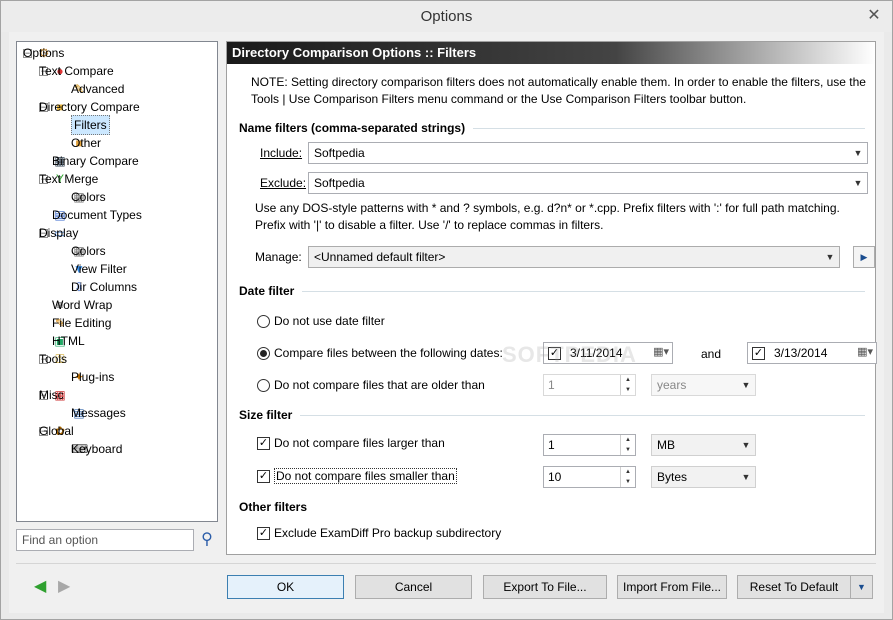  What do you see at coordinates (339, 153) in the screenshot?
I see `include-value: Softpedia` at bounding box center [339, 153].